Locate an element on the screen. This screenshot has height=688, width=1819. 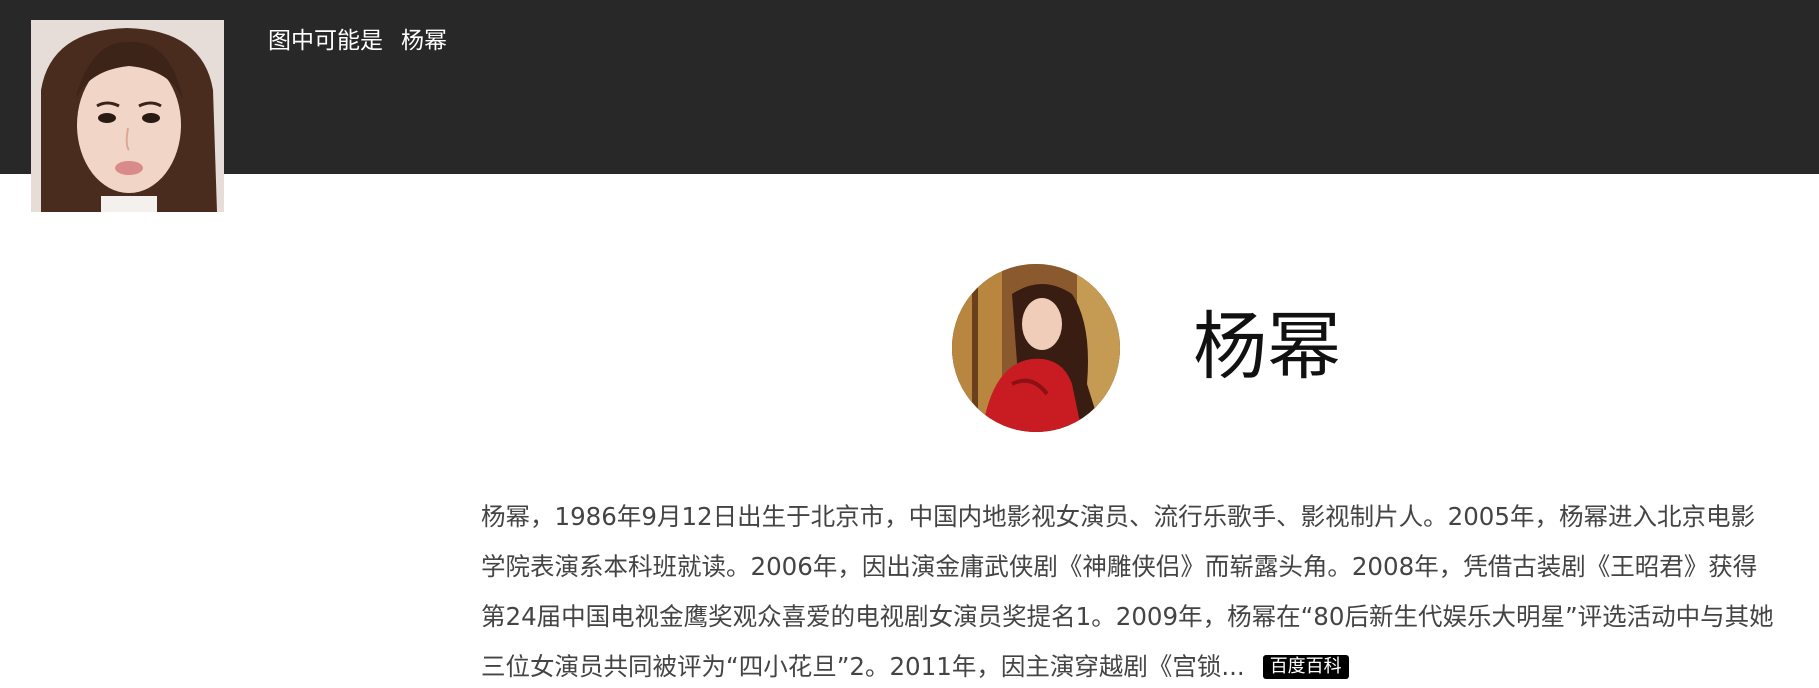
recognition-caption: 图中可能是 杨幂 is located at coordinates (357, 41).